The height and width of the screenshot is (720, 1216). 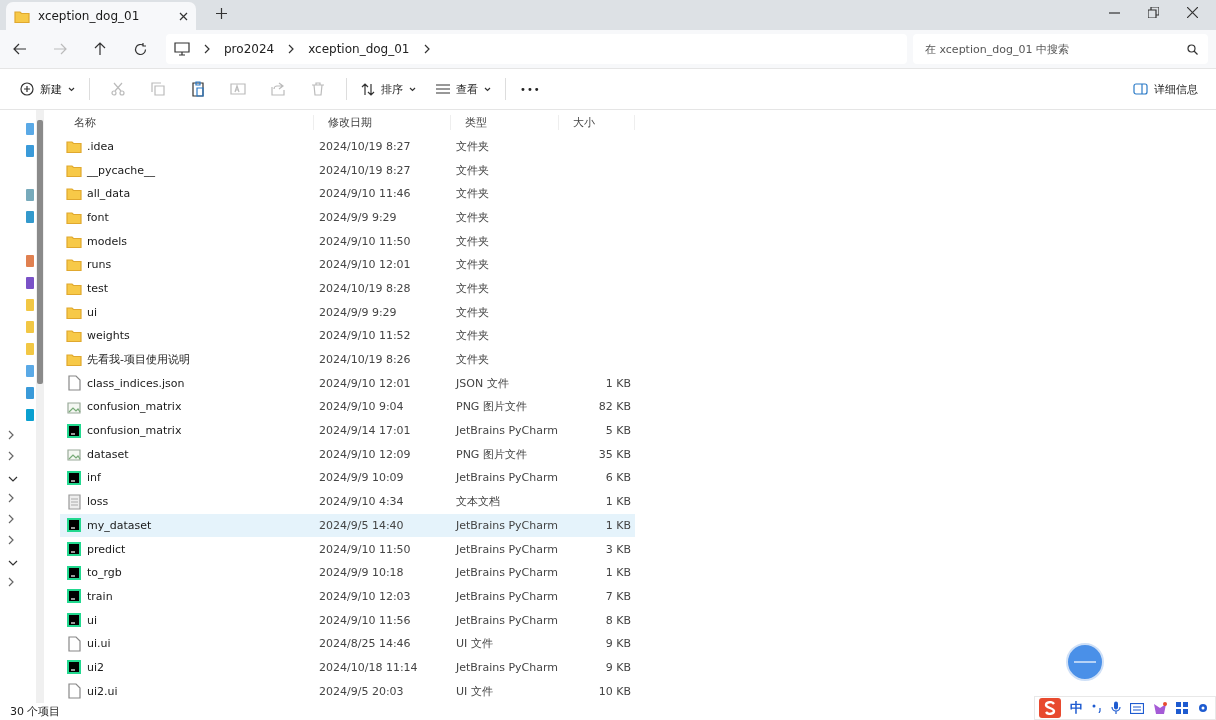 I want to click on file-row: ui 2024/9/10 11:56 JetBrains PyCharm 8 KB, so click(x=347, y=620).